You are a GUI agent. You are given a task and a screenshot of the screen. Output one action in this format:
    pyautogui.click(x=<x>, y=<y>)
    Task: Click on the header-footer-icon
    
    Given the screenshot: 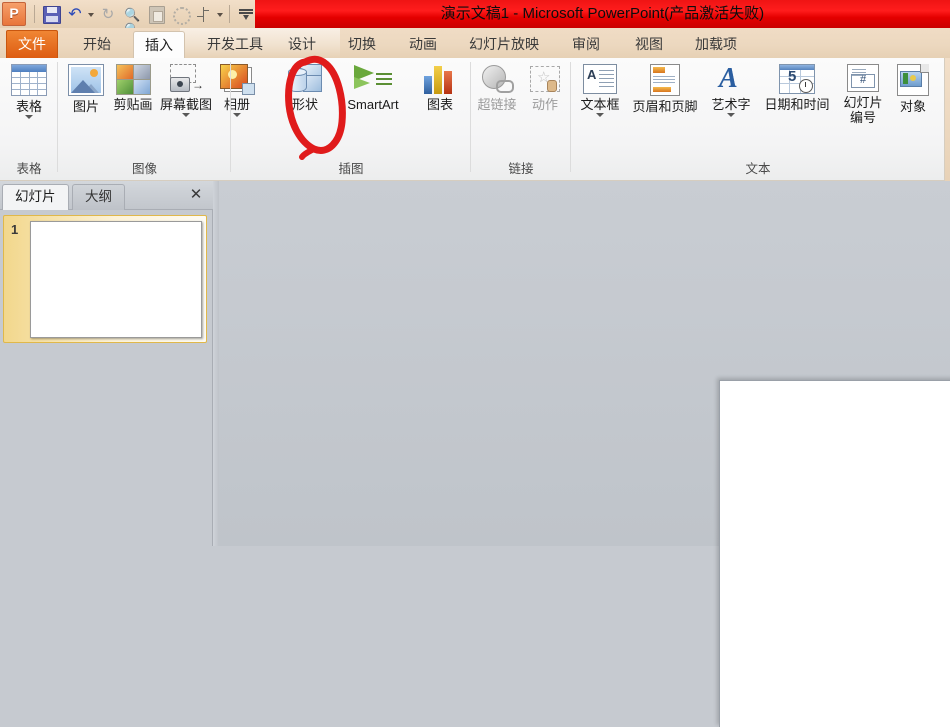 What is the action you would take?
    pyautogui.click(x=665, y=80)
    